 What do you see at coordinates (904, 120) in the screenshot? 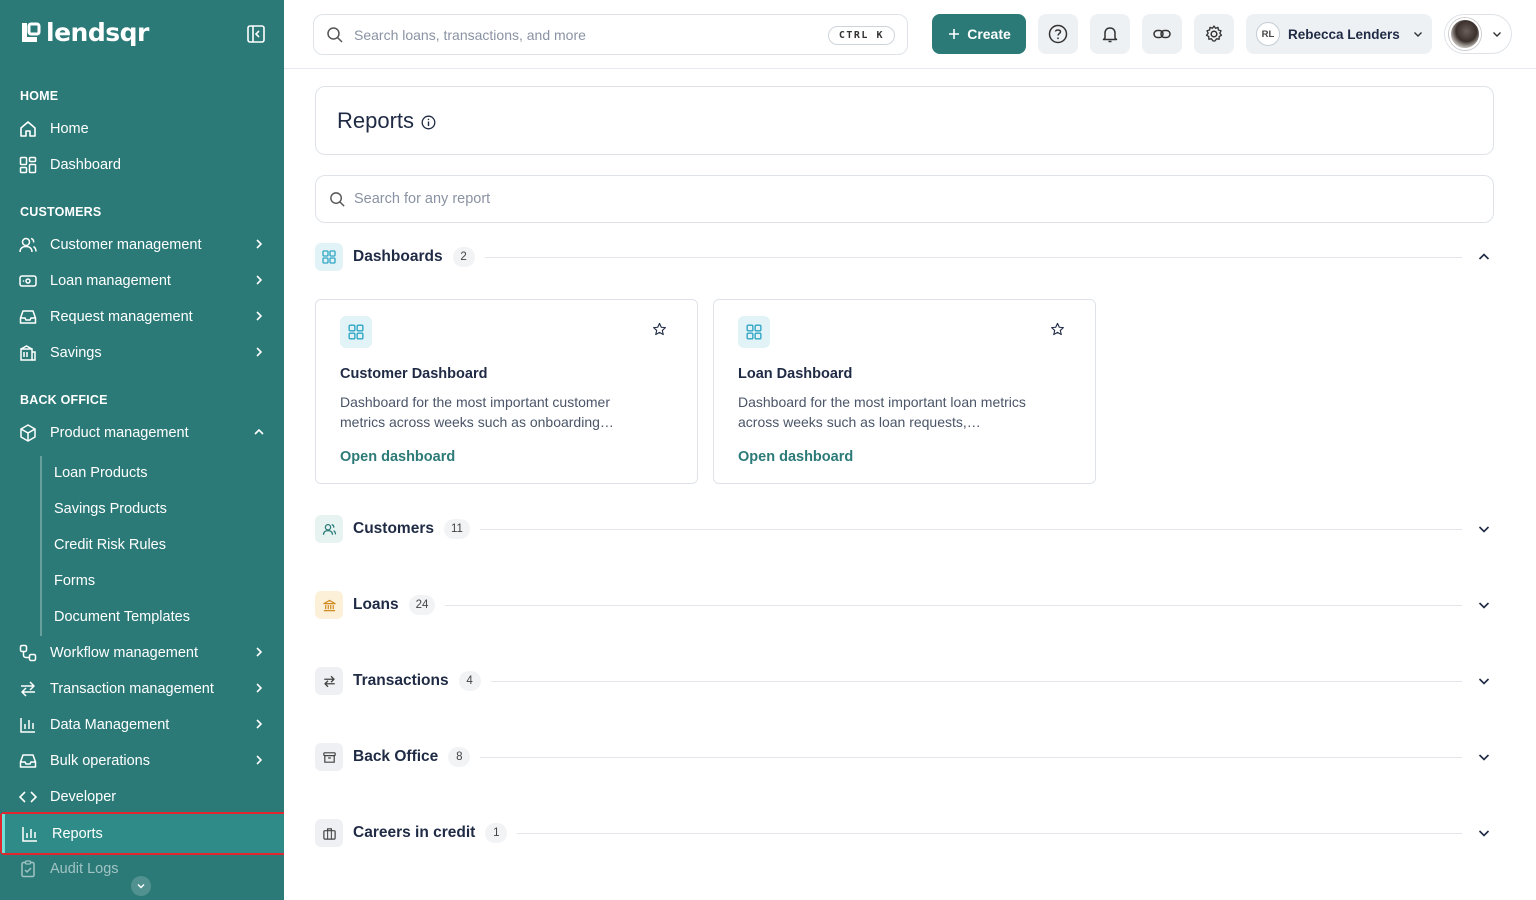
I see `page-header-card: Reports` at bounding box center [904, 120].